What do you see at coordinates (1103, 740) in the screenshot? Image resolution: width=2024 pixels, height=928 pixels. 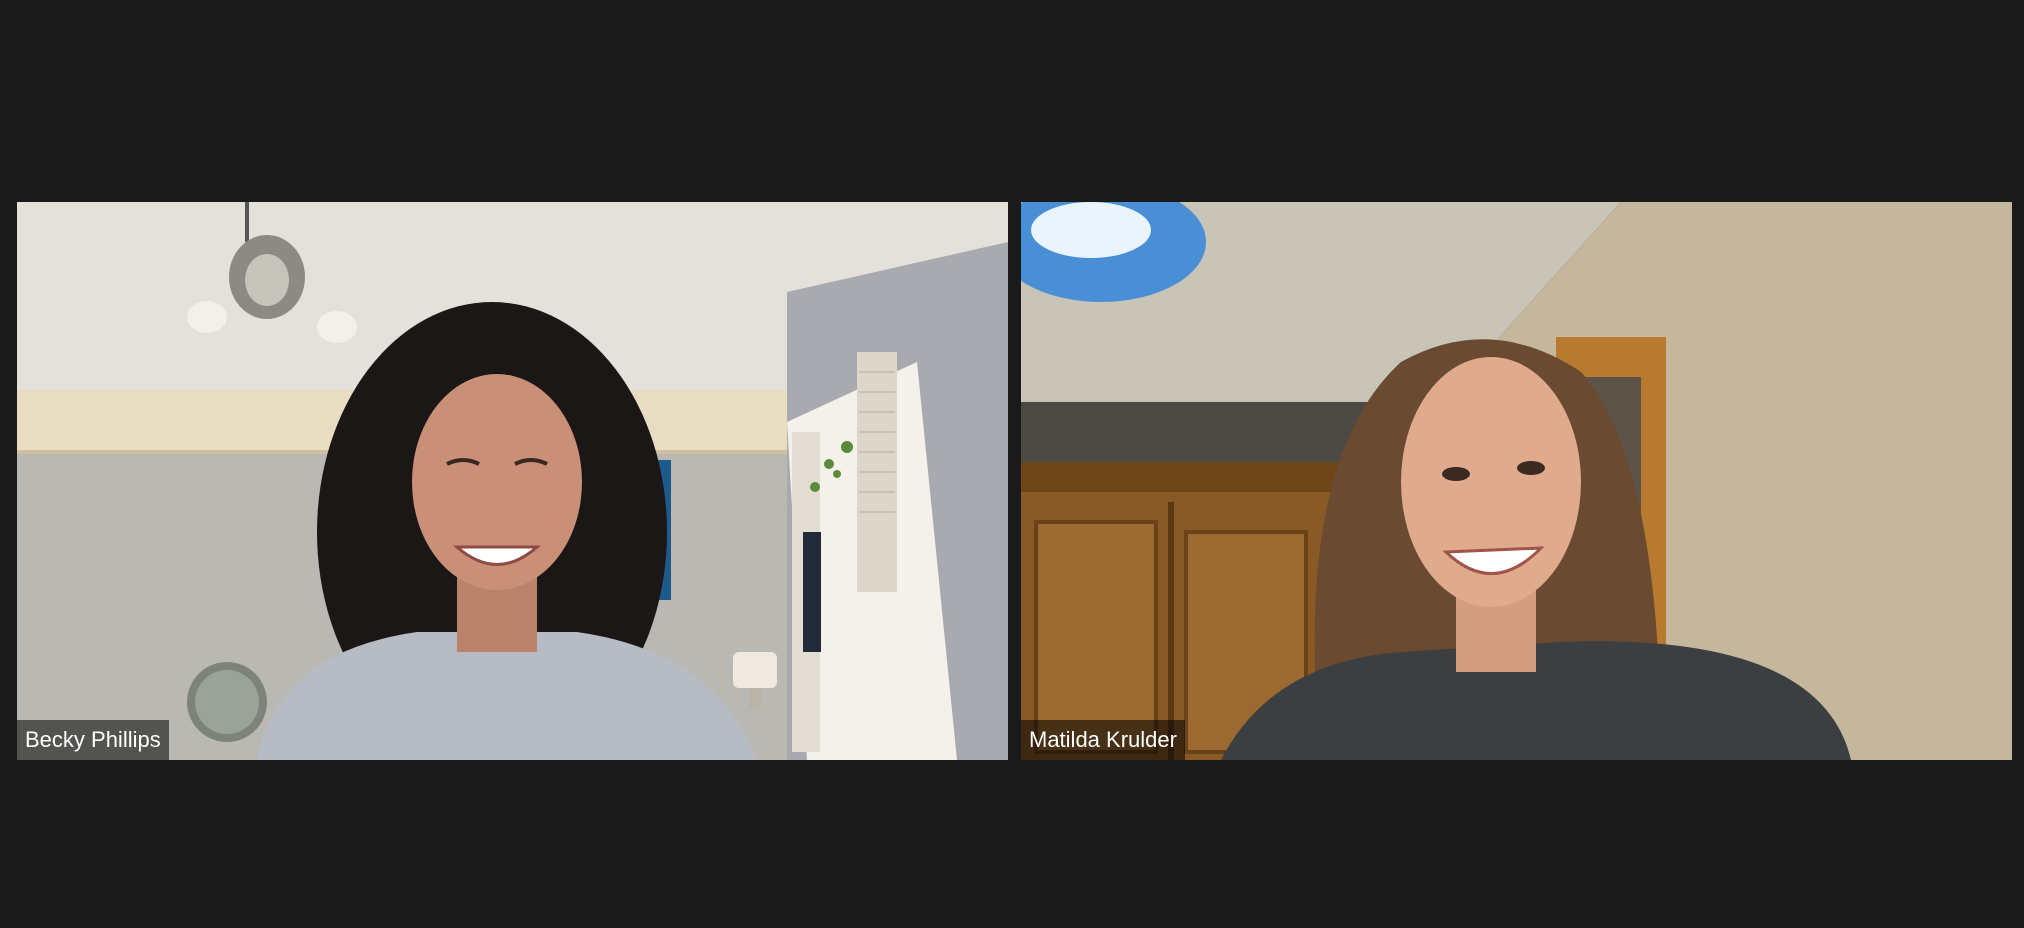 I see `participant-name-label: Matilda Krulder` at bounding box center [1103, 740].